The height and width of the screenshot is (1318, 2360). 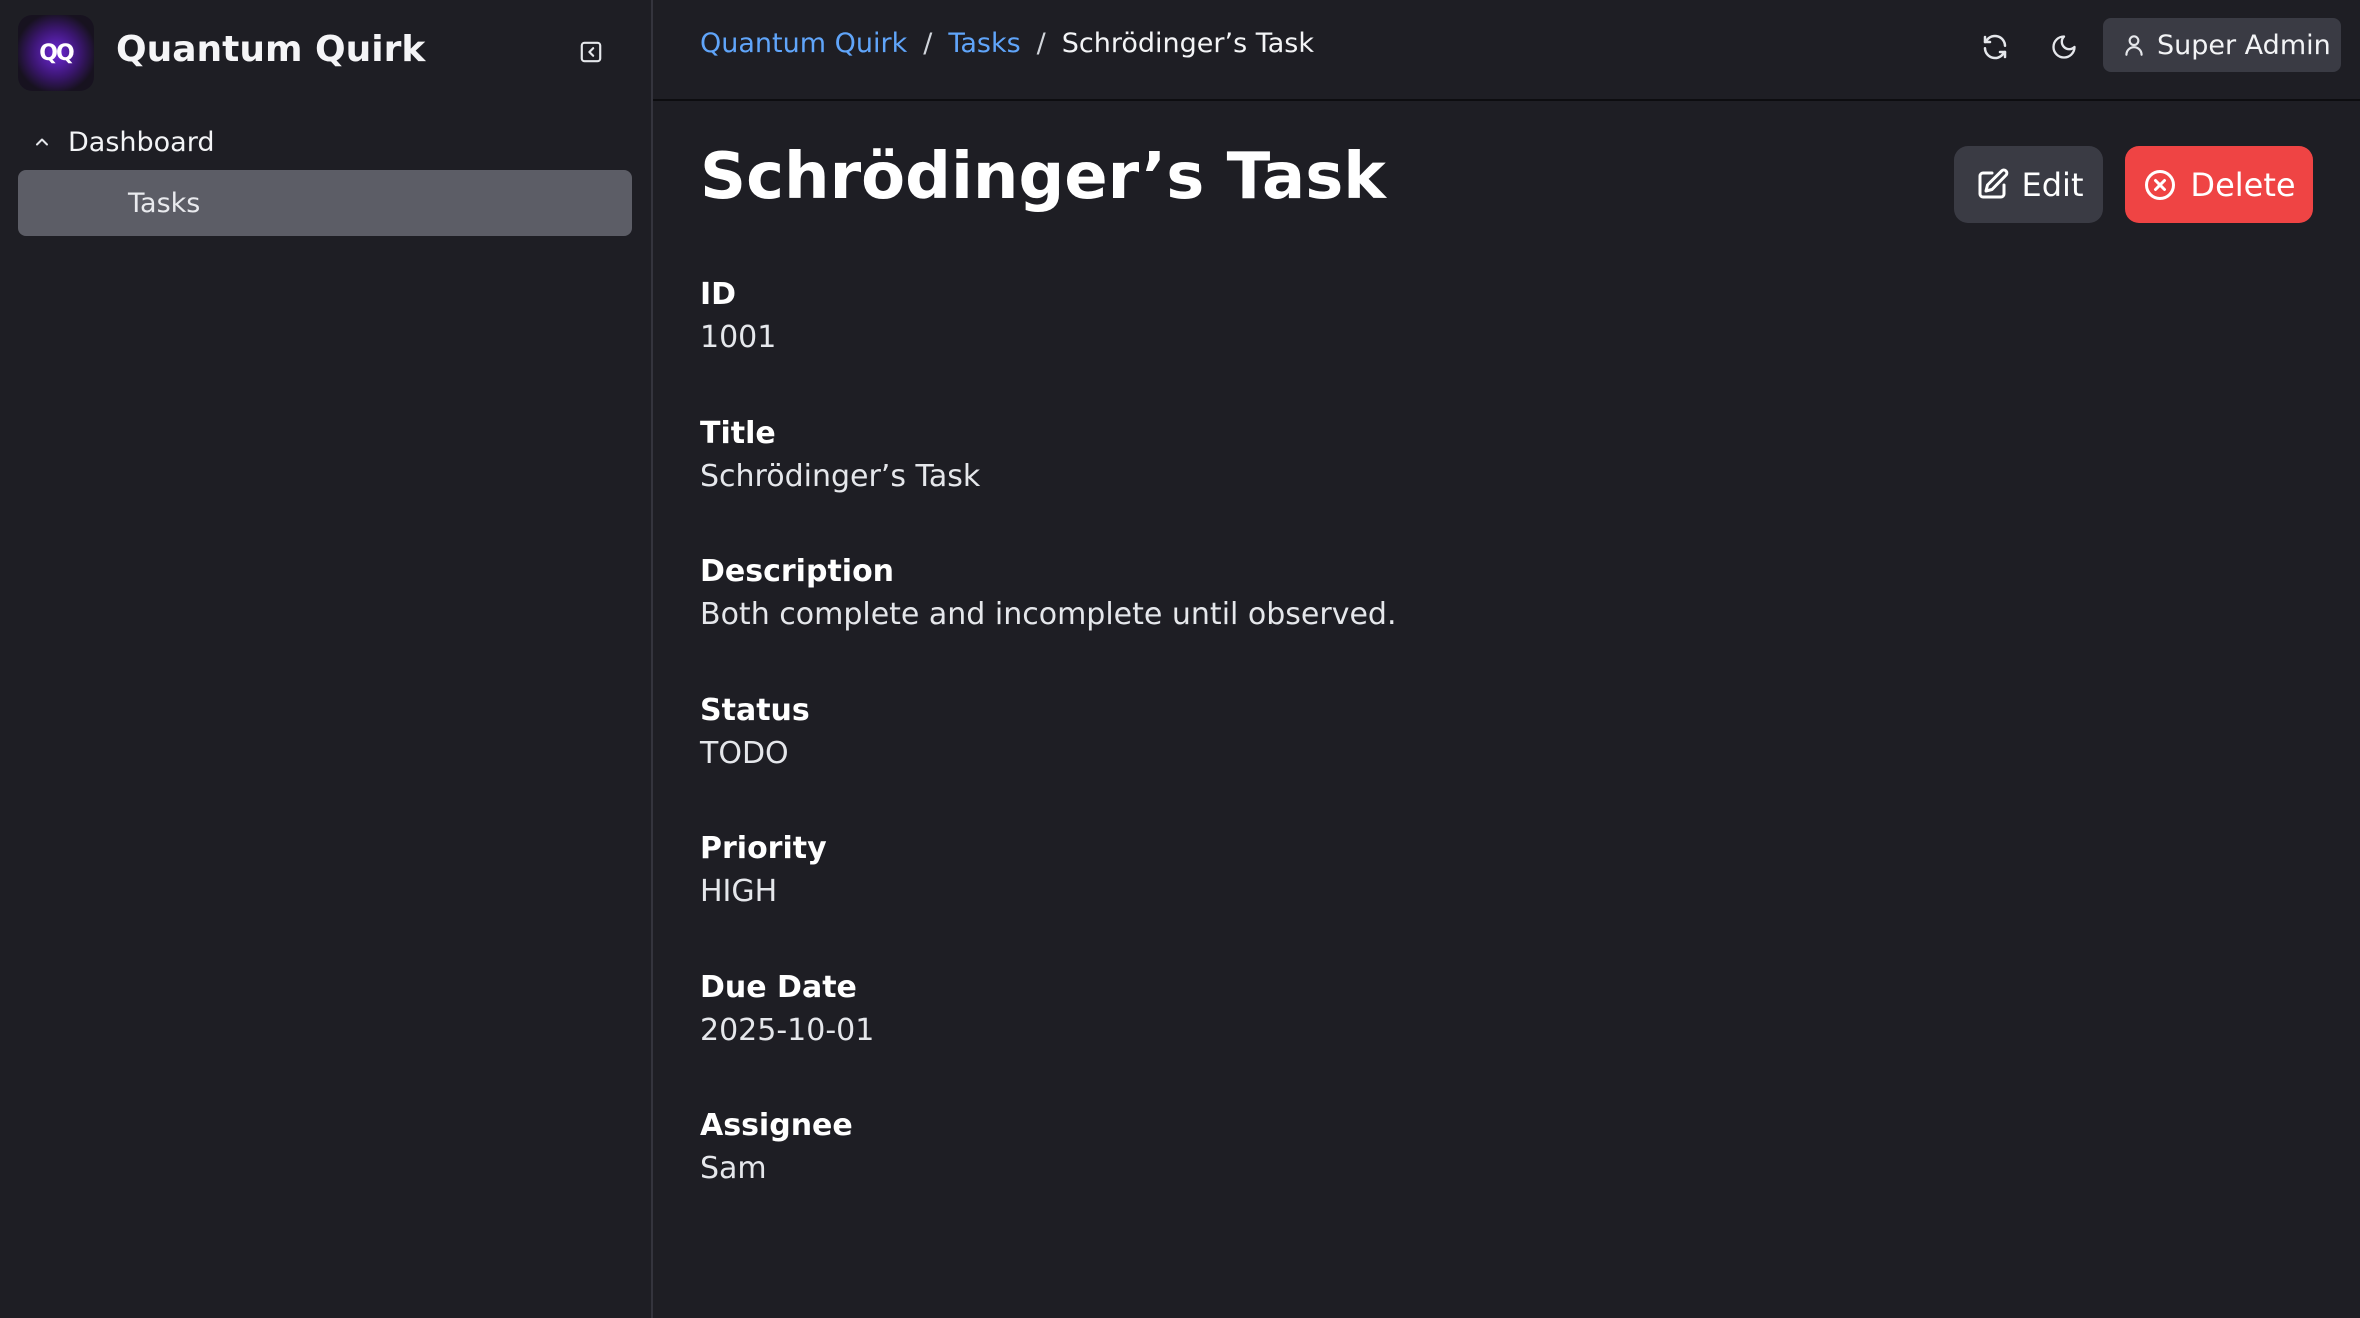 What do you see at coordinates (1048, 1175) in the screenshot?
I see `field-assignee: Assignee Sam` at bounding box center [1048, 1175].